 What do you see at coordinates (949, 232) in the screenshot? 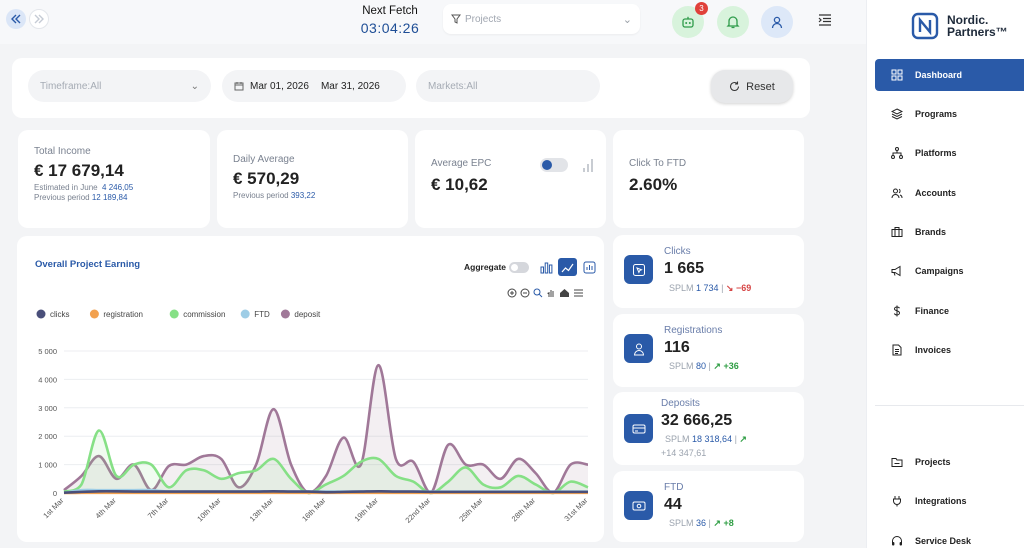
I see `sidebar-item-brands: Brands` at bounding box center [949, 232].